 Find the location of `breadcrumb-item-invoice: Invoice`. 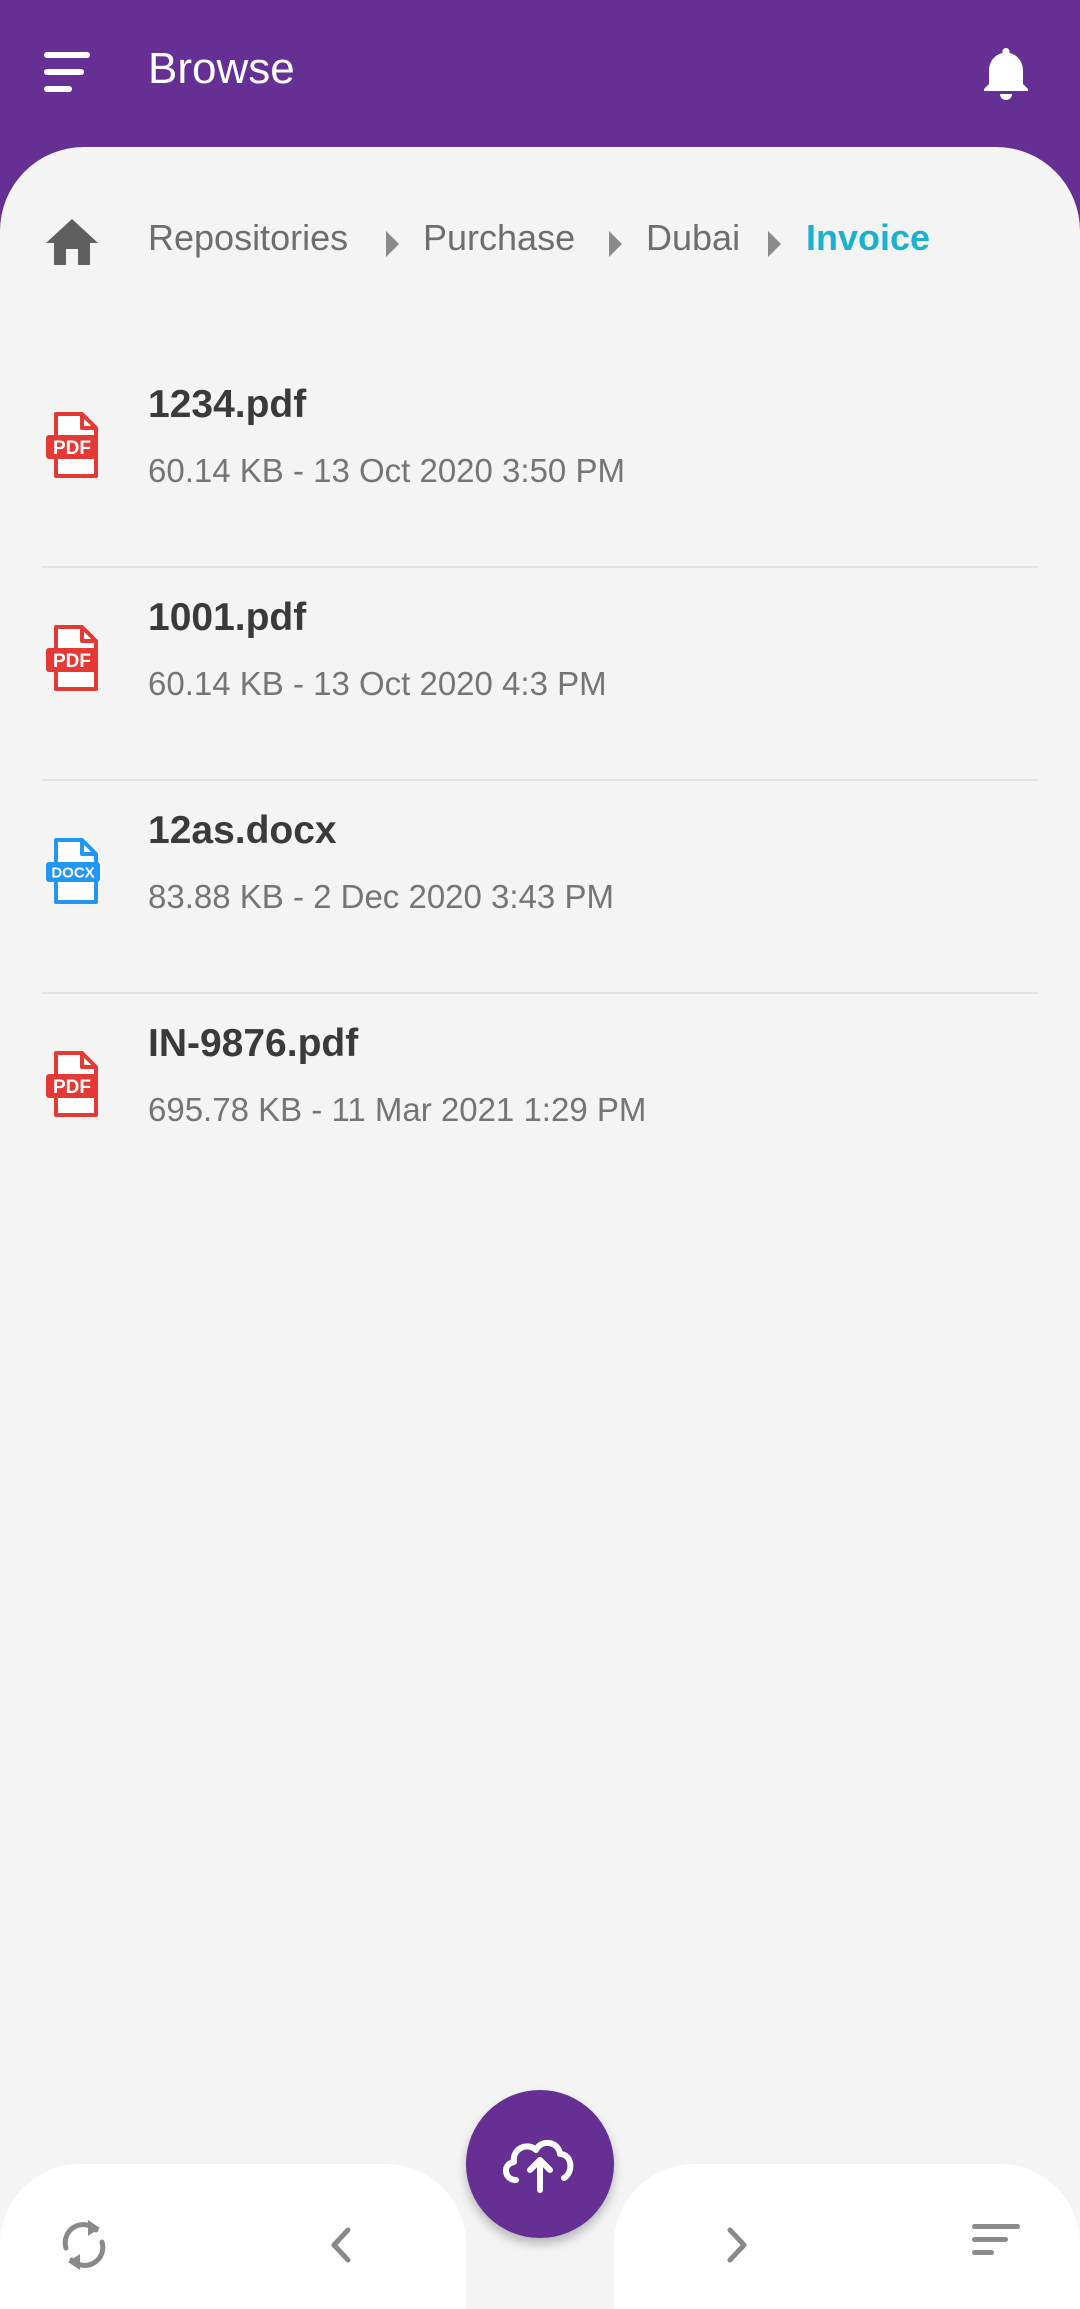

breadcrumb-item-invoice: Invoice is located at coordinates (868, 238).